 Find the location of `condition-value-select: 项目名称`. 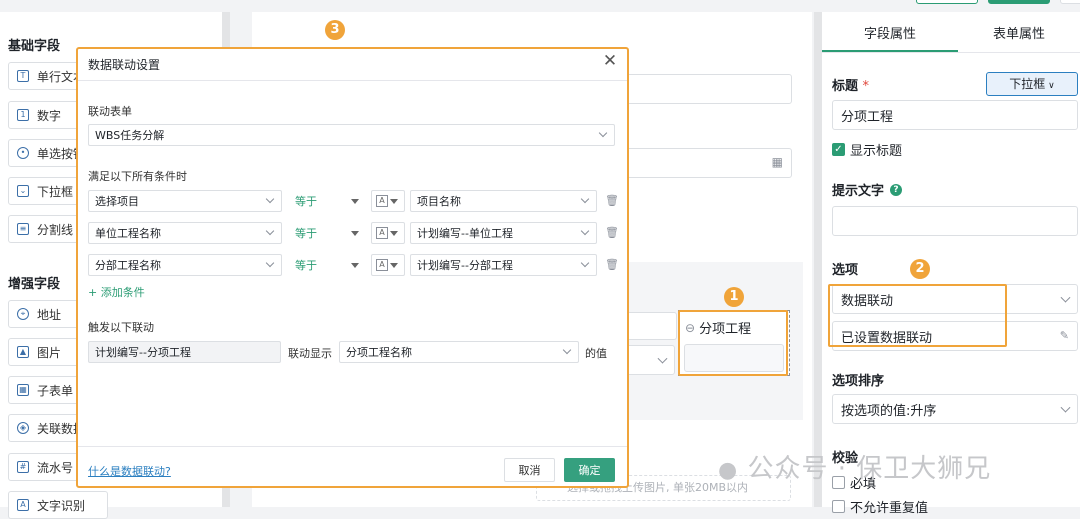

condition-value-select: 项目名称 is located at coordinates (503, 201).